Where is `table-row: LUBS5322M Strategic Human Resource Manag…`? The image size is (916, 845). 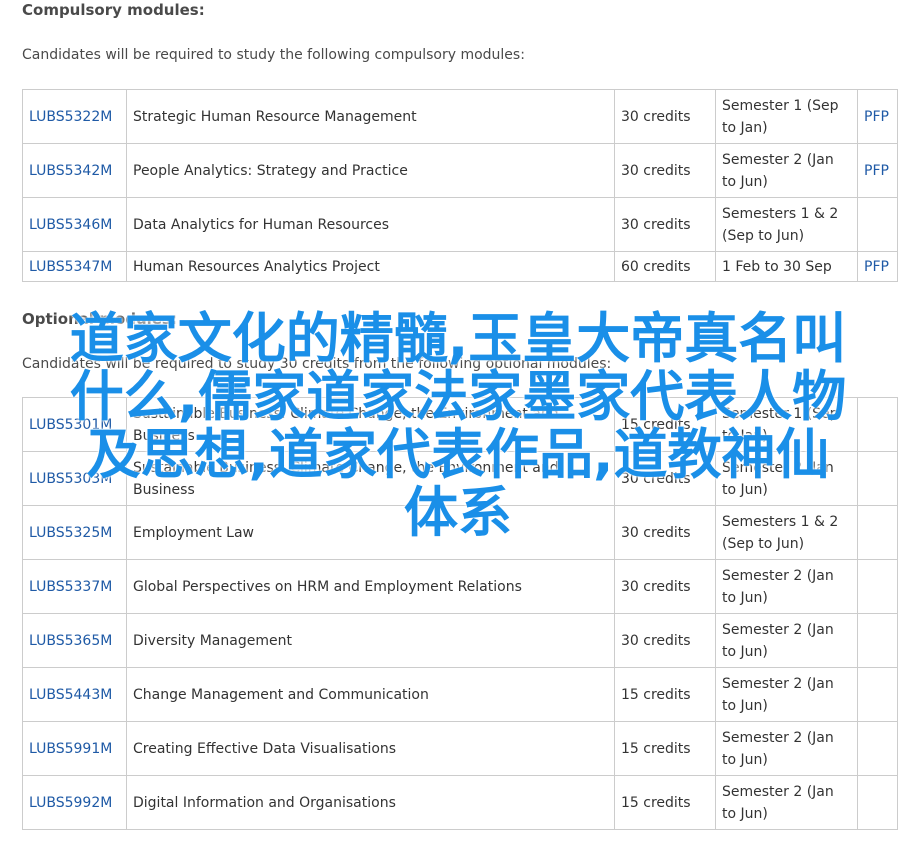
table-row: LUBS5322M Strategic Human Resource Manag… is located at coordinates (460, 116).